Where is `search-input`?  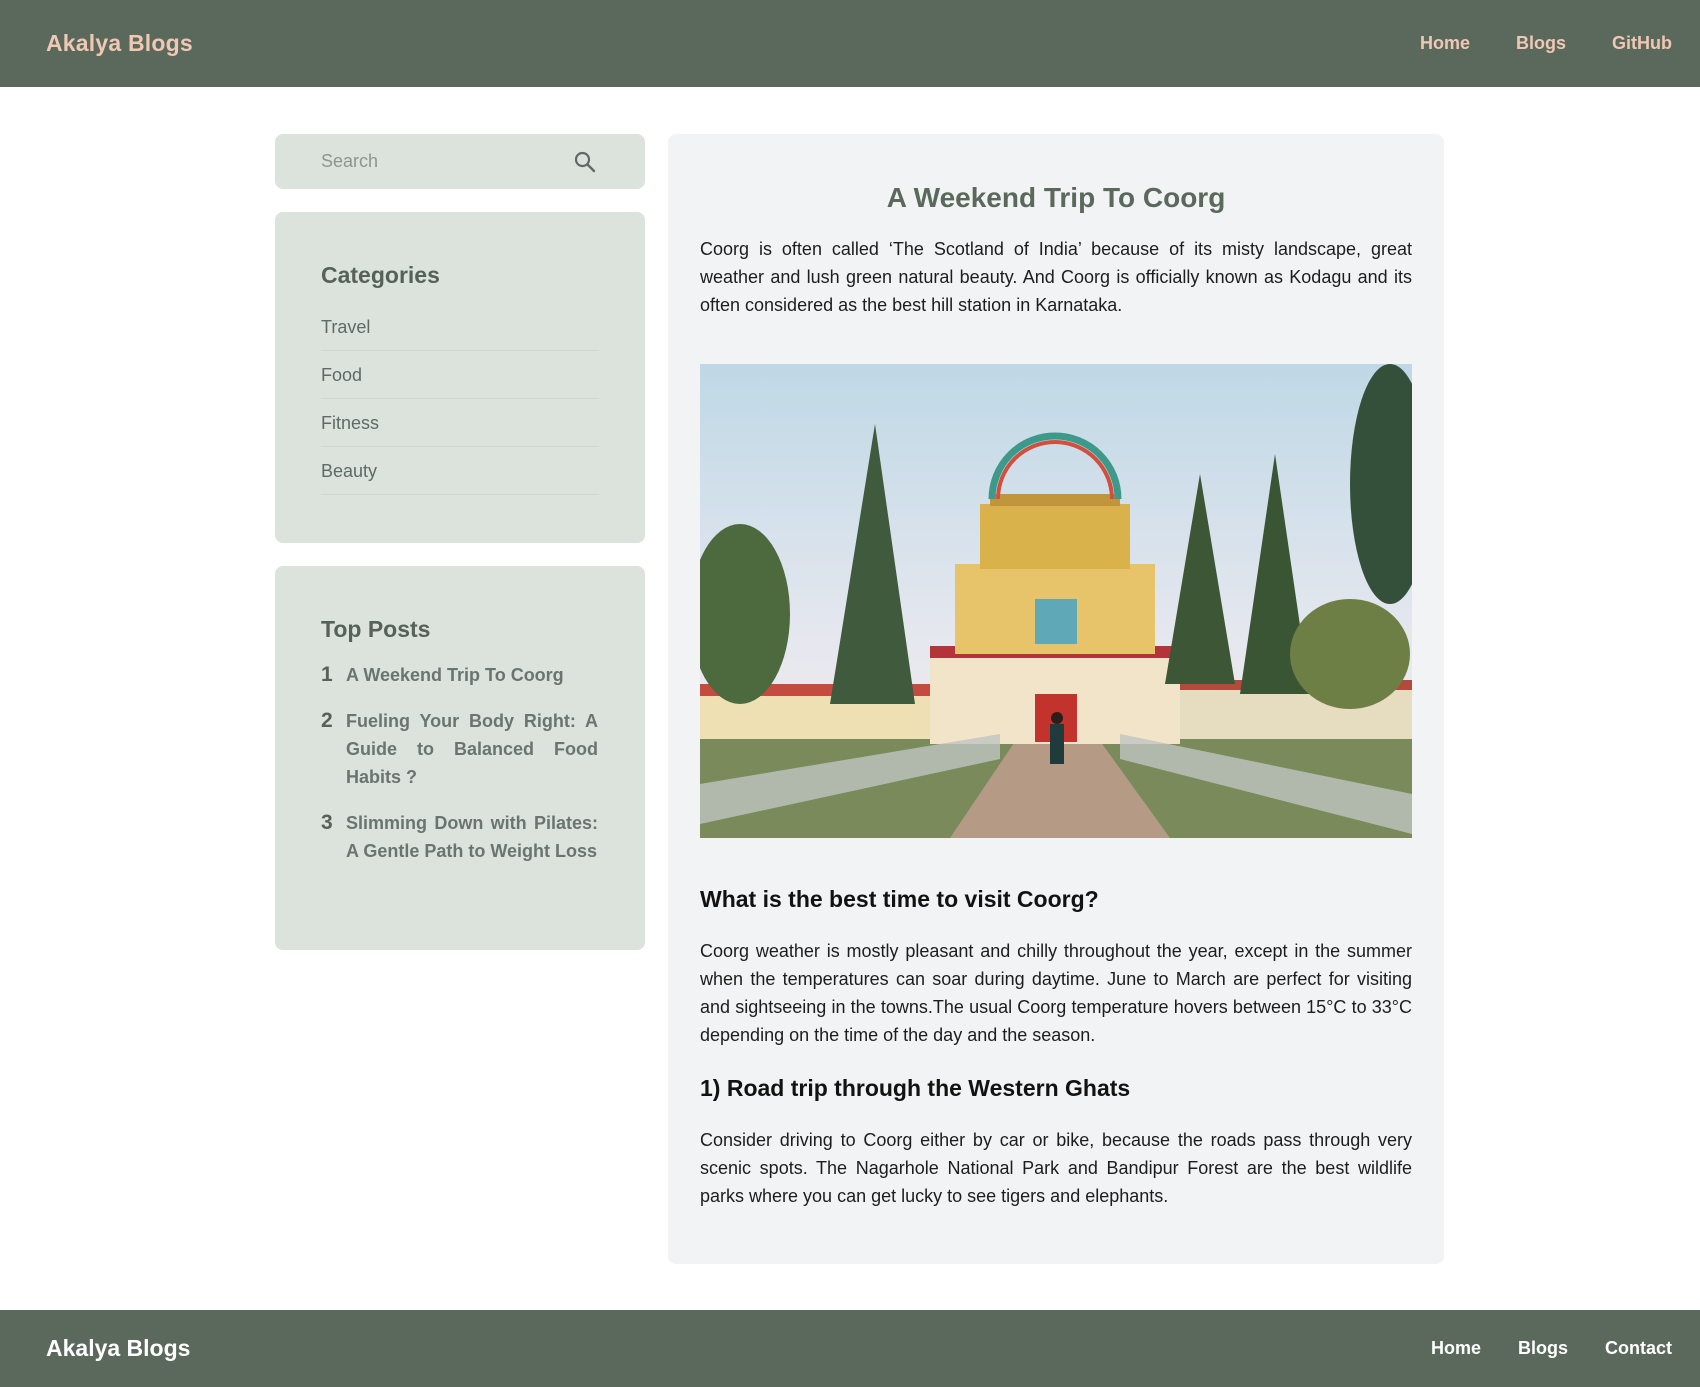 search-input is located at coordinates (431, 161).